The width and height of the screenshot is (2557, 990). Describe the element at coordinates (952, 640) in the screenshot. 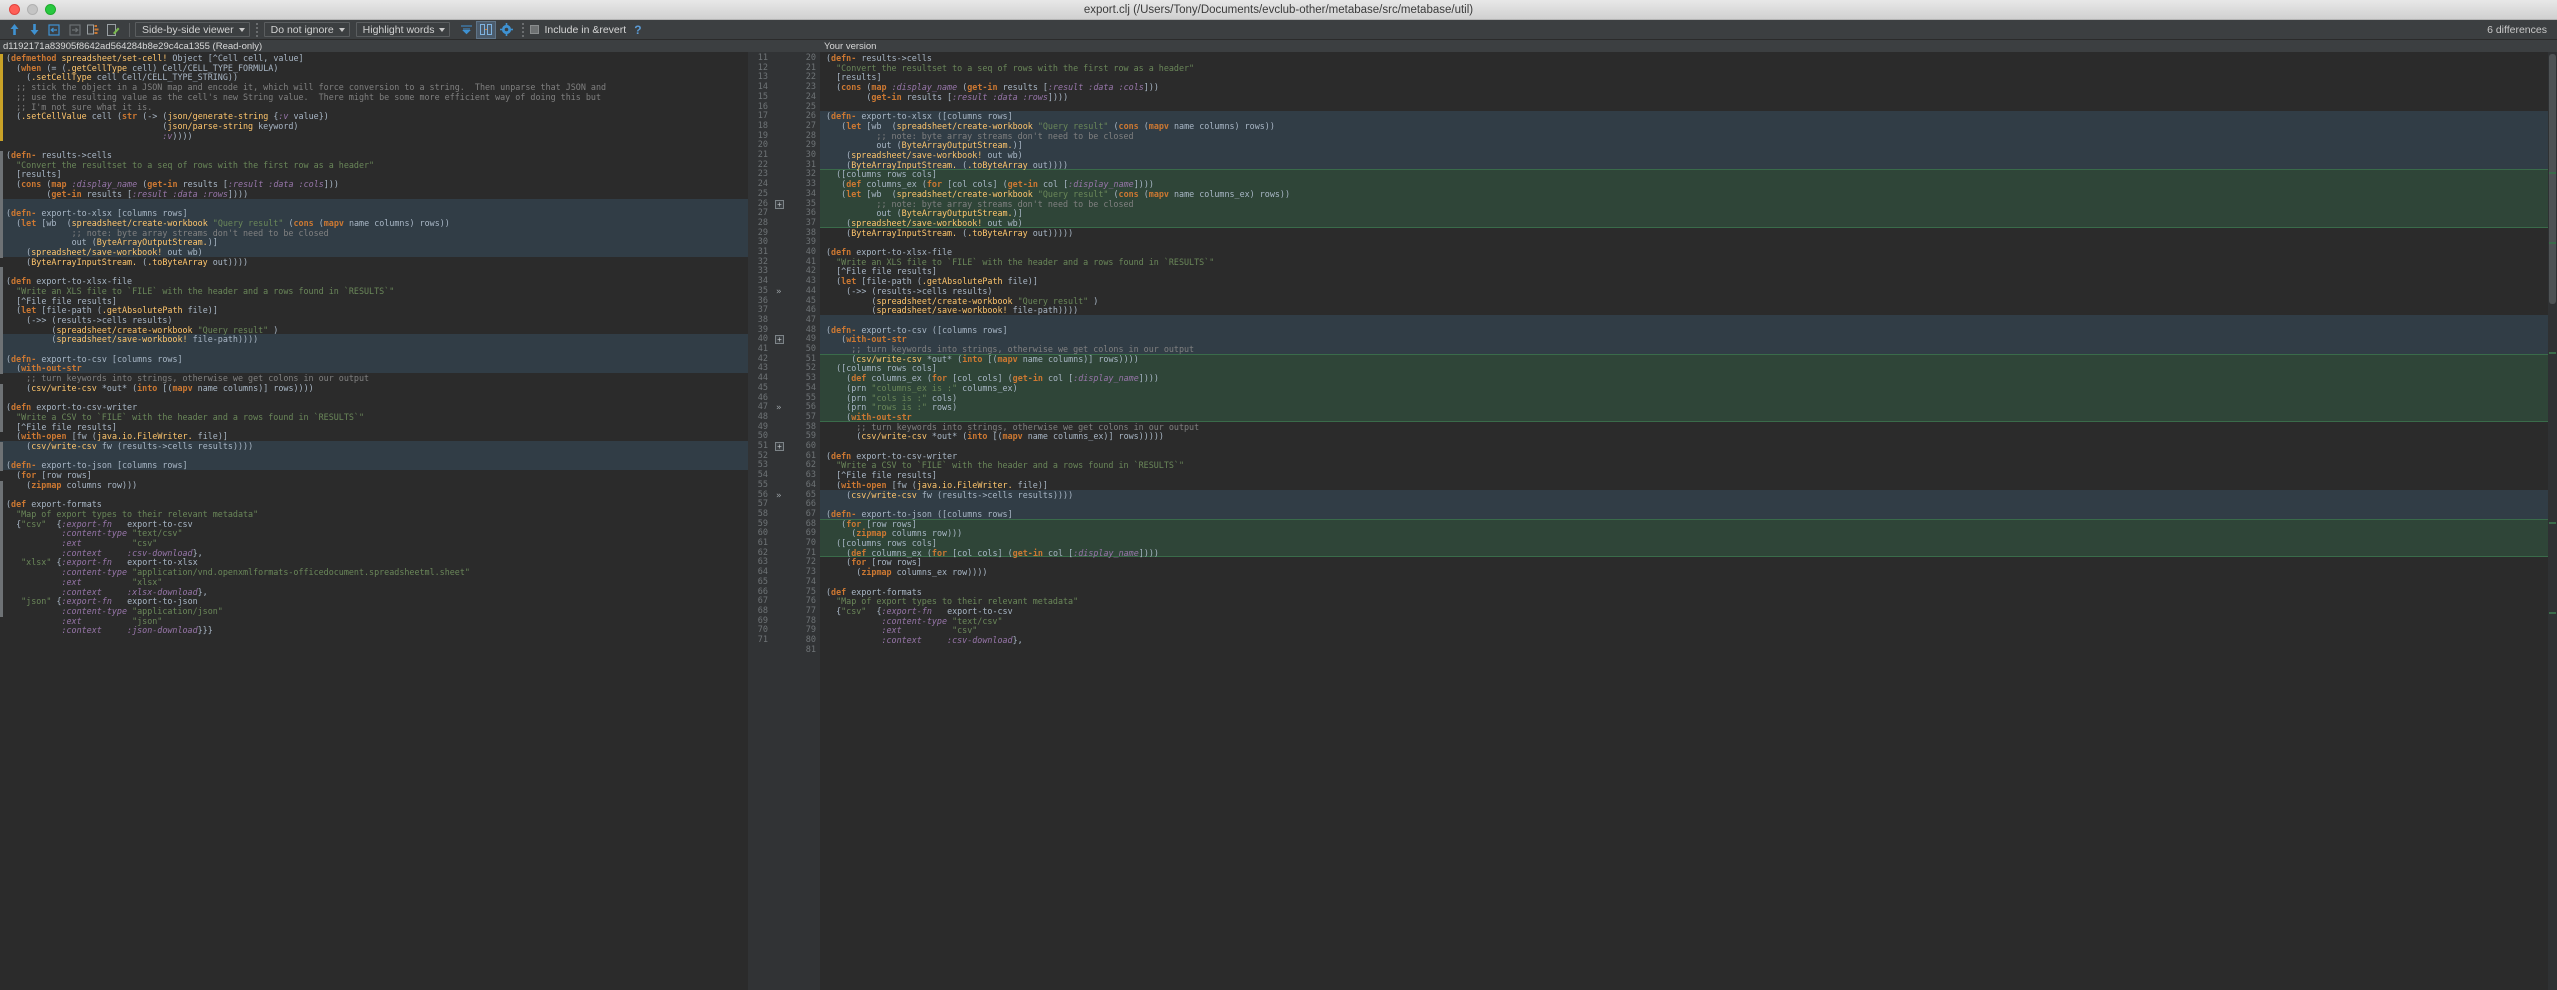

I see `code-line: :context :csv-download},` at that location.